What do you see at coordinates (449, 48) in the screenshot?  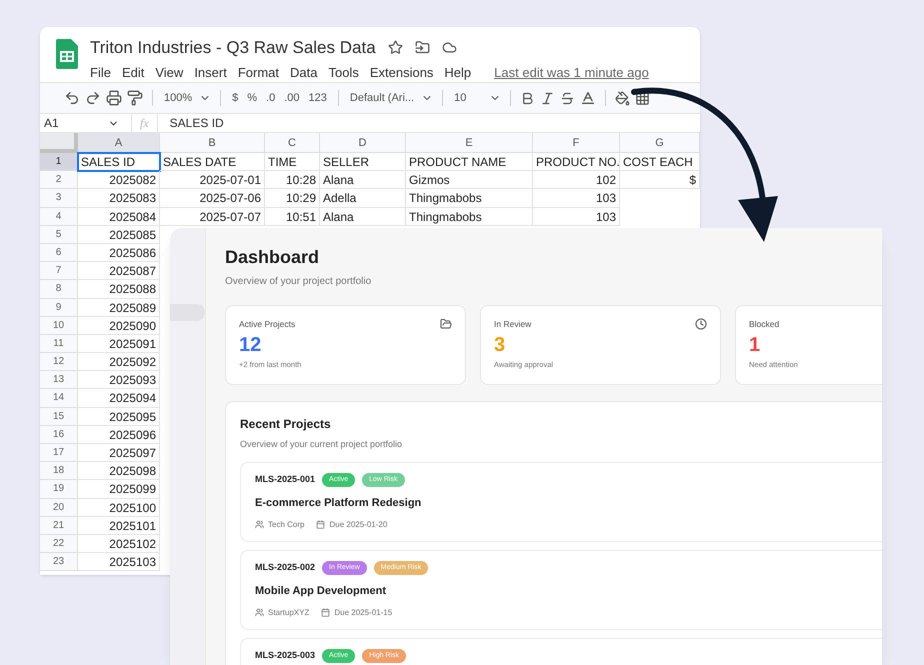 I see `cloud-icon` at bounding box center [449, 48].